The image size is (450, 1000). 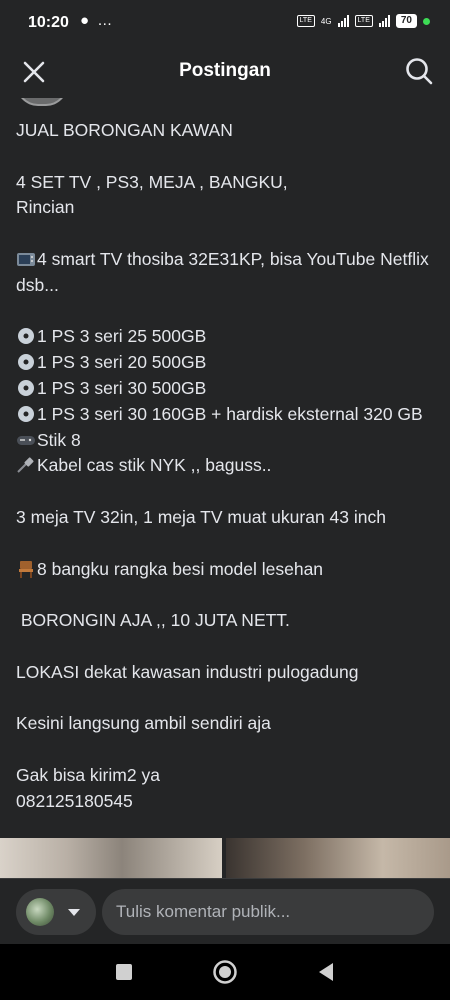 I want to click on search-icon, so click(x=419, y=71).